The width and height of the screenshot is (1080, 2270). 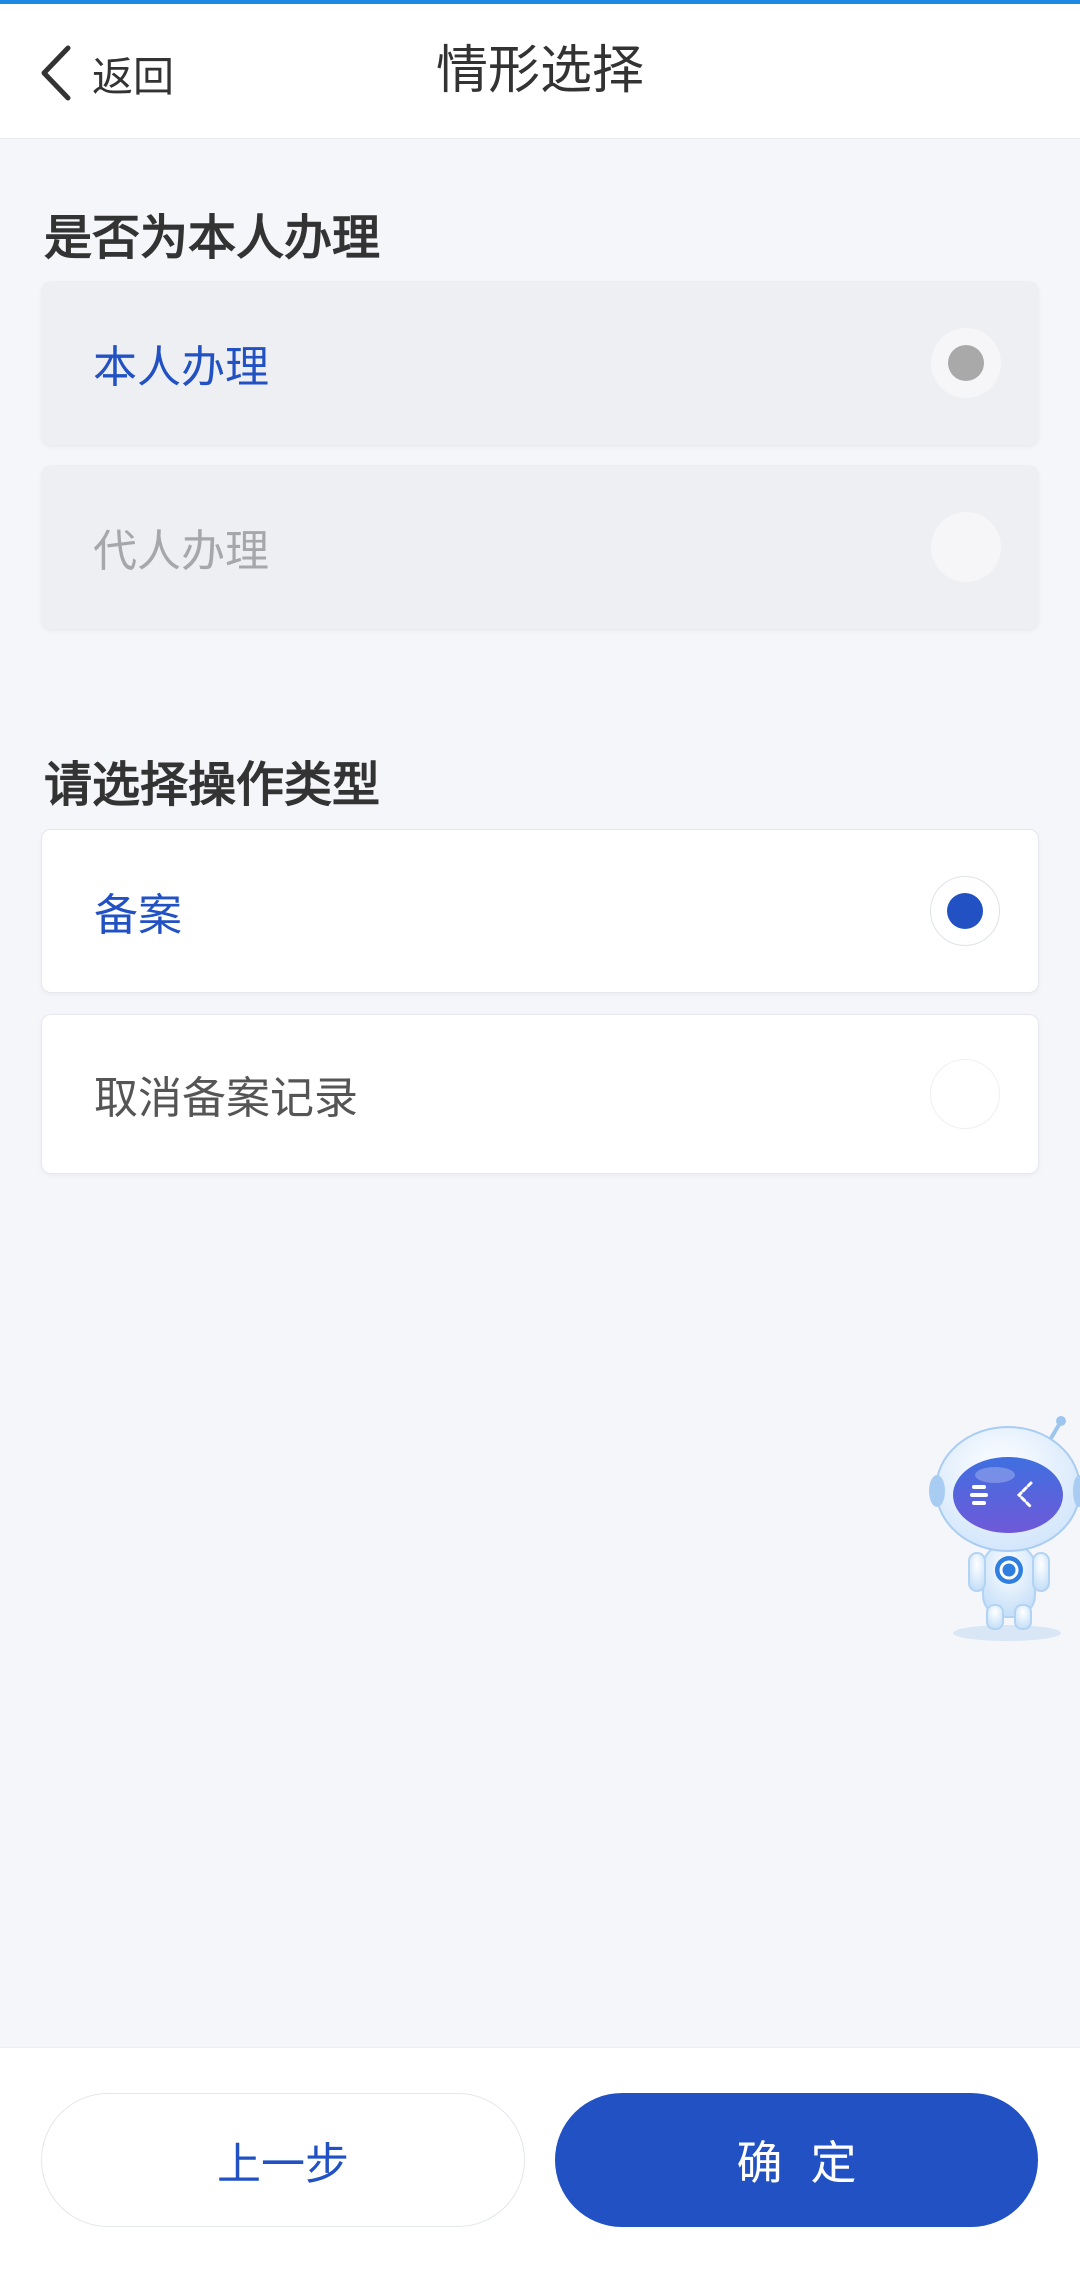 I want to click on header-bar: 返回, so click(x=540, y=71).